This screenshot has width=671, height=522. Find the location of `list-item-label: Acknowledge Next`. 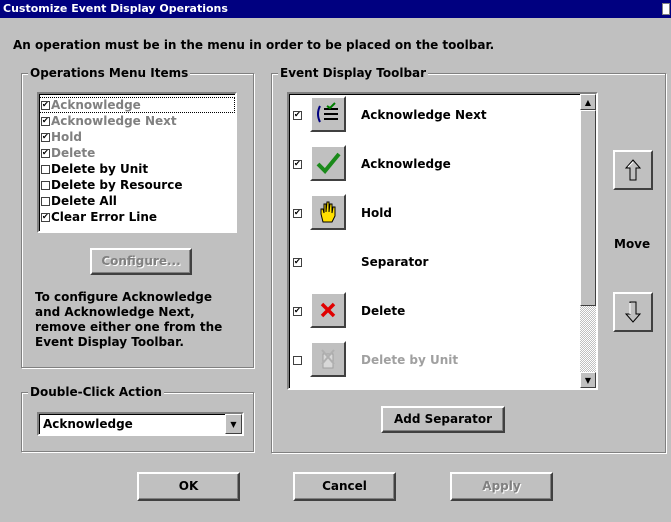

list-item-label: Acknowledge Next is located at coordinates (114, 121).